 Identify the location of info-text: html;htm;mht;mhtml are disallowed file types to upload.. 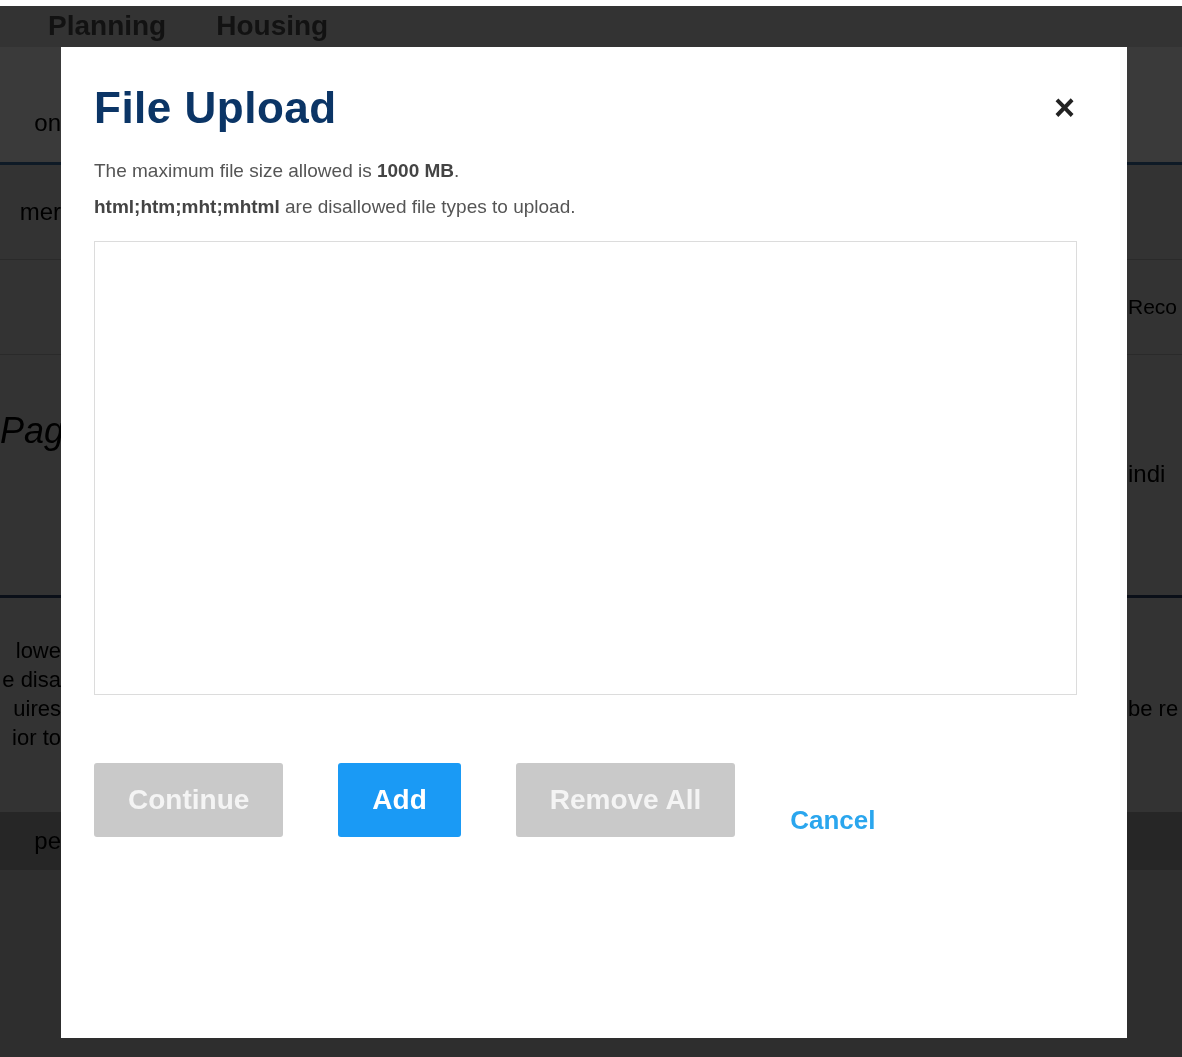
(335, 207).